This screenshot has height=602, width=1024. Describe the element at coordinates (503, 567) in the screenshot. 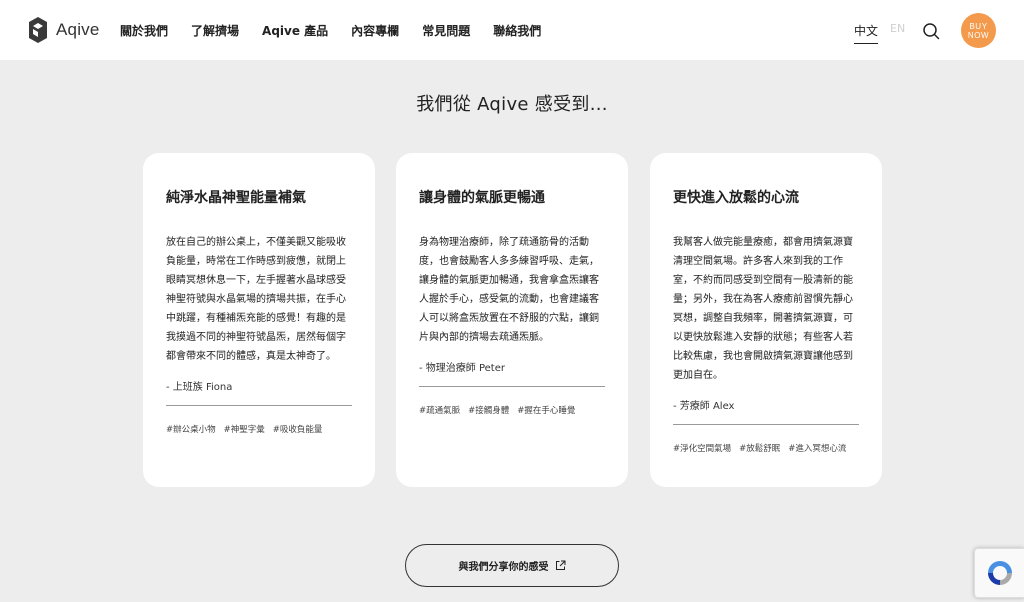

I see `share-button-label: 與我們分享你的感受` at that location.